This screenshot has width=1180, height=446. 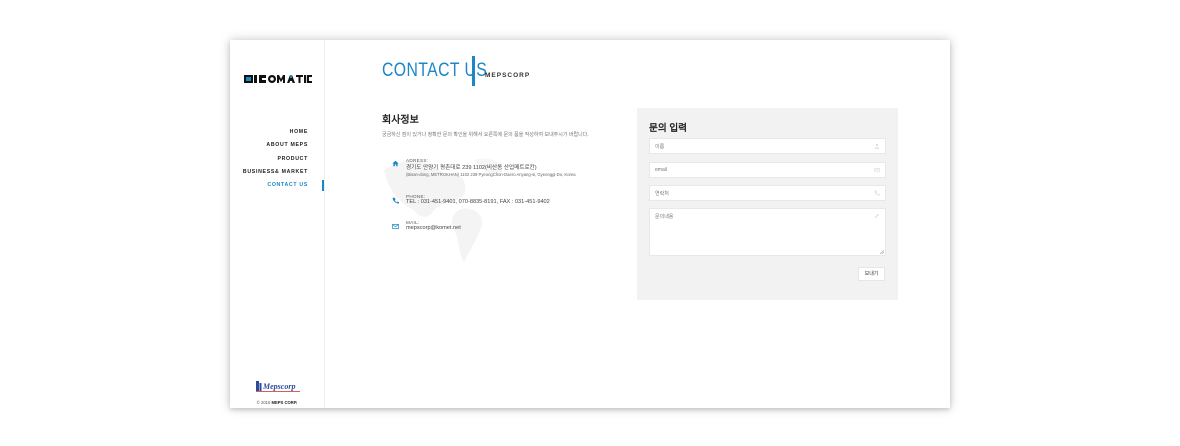 I want to click on site-logo, so click(x=278, y=79).